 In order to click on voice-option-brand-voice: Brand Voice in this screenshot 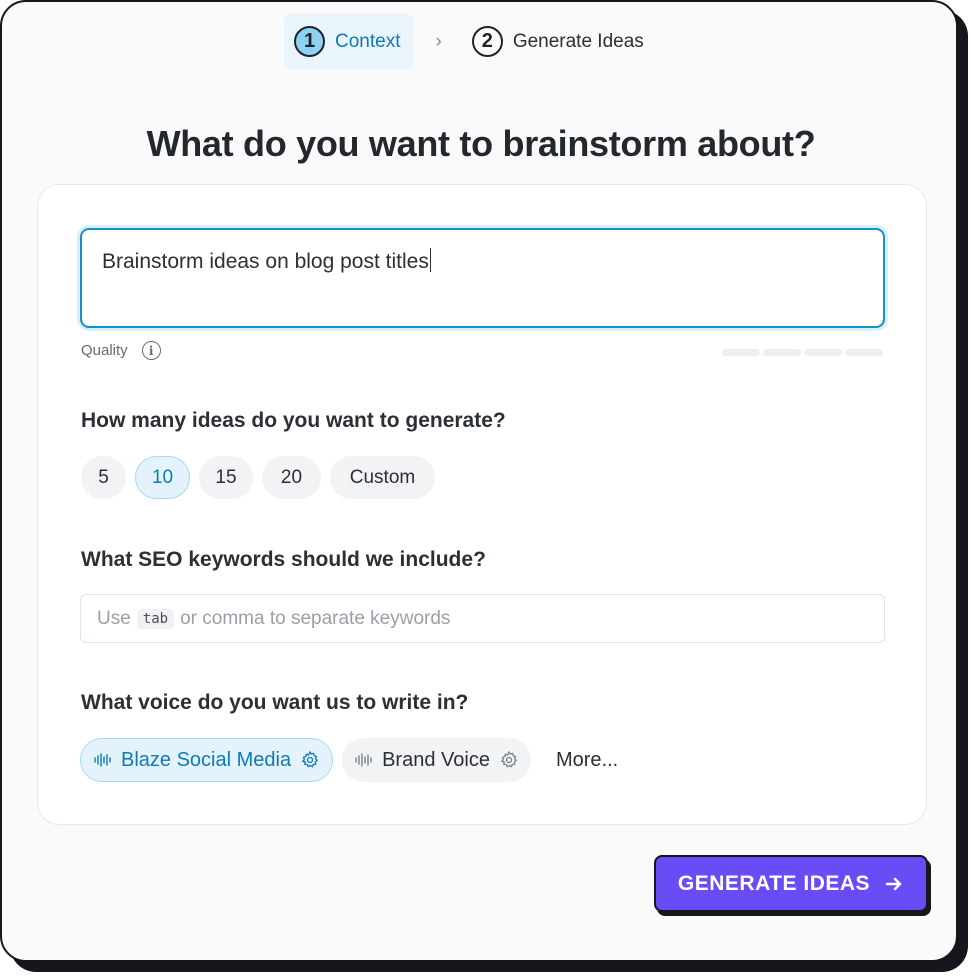, I will do `click(436, 760)`.